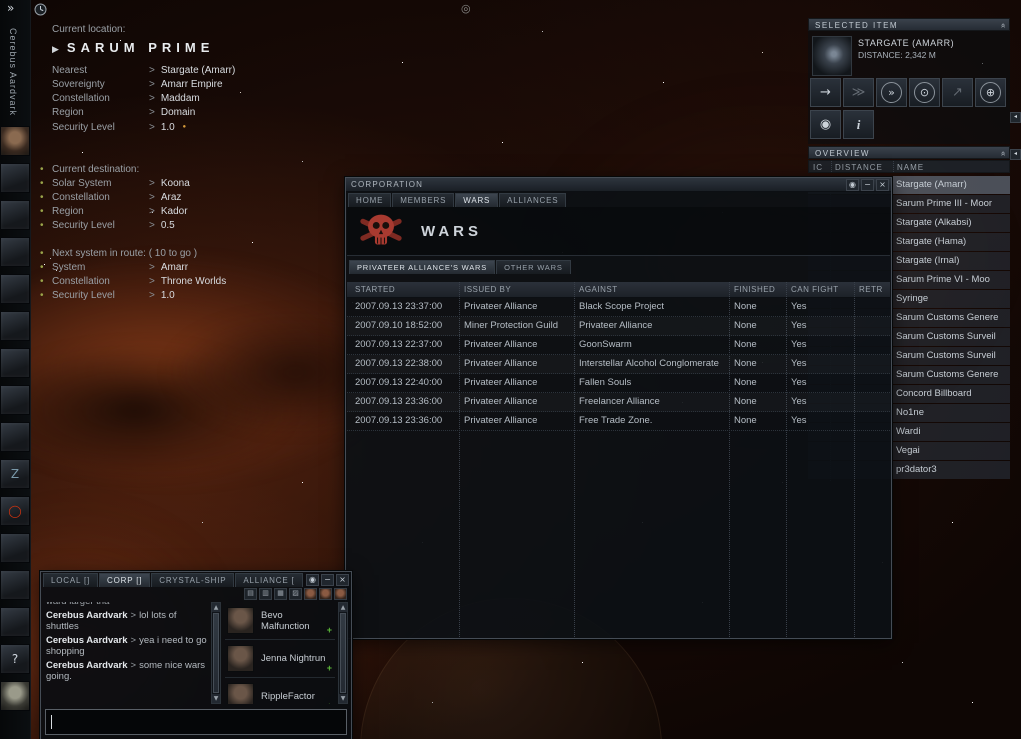 Image resolution: width=1021 pixels, height=739 pixels. What do you see at coordinates (15, 141) in the screenshot?
I see `character-portrait-icon` at bounding box center [15, 141].